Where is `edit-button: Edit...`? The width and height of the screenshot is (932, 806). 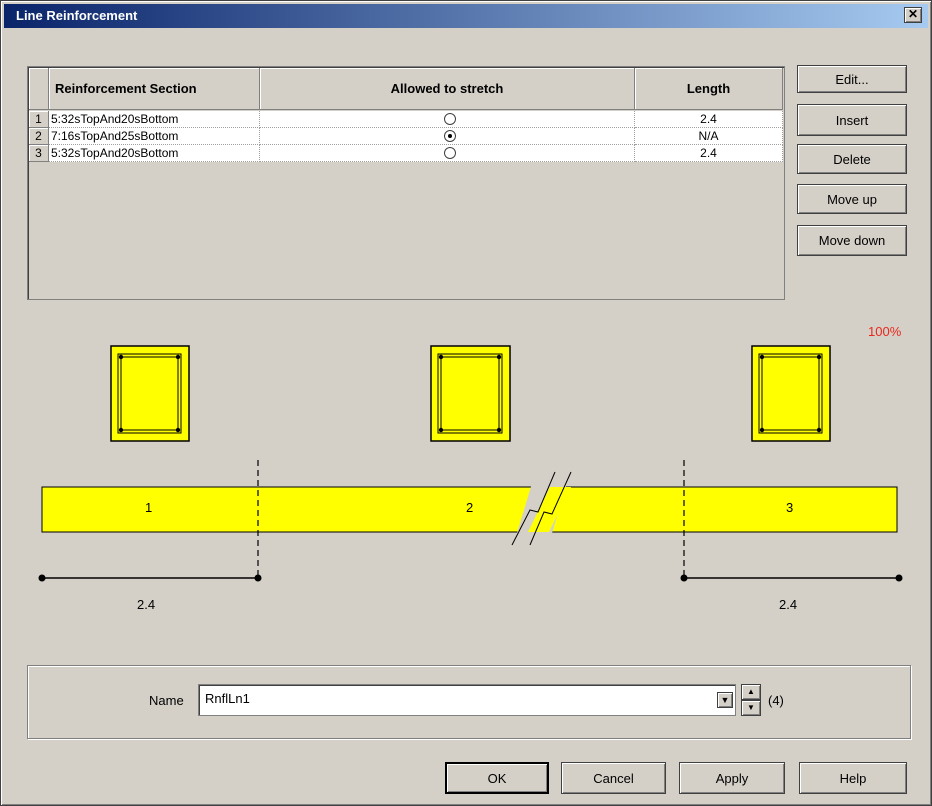
edit-button: Edit... is located at coordinates (852, 79).